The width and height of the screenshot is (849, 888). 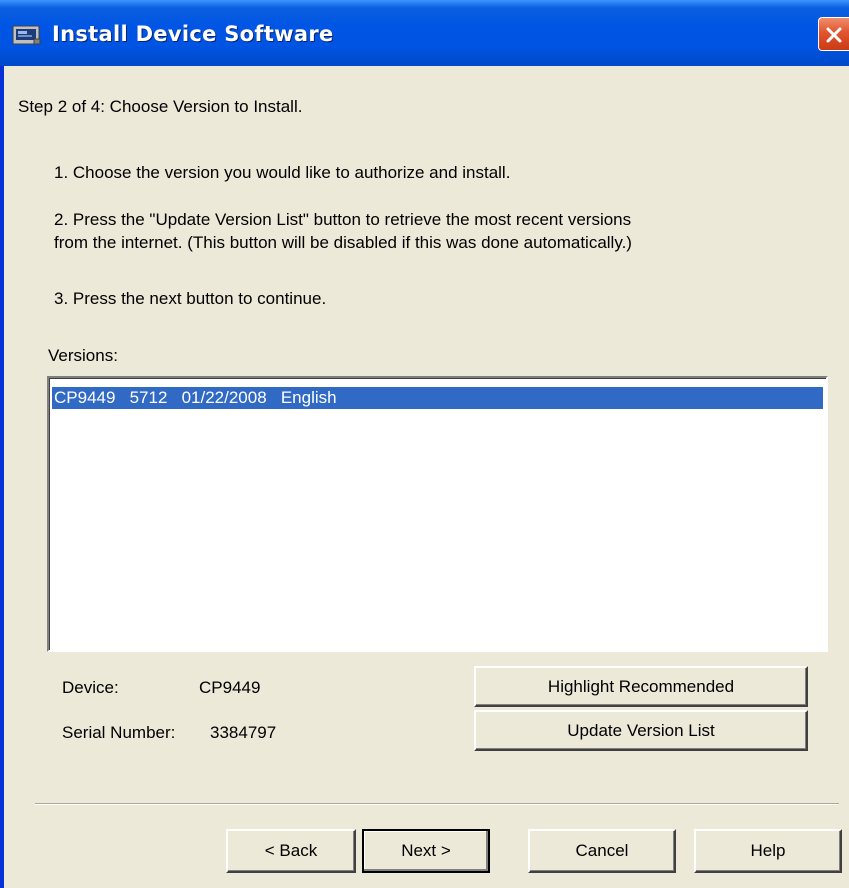 I want to click on close-icon, so click(x=834, y=35).